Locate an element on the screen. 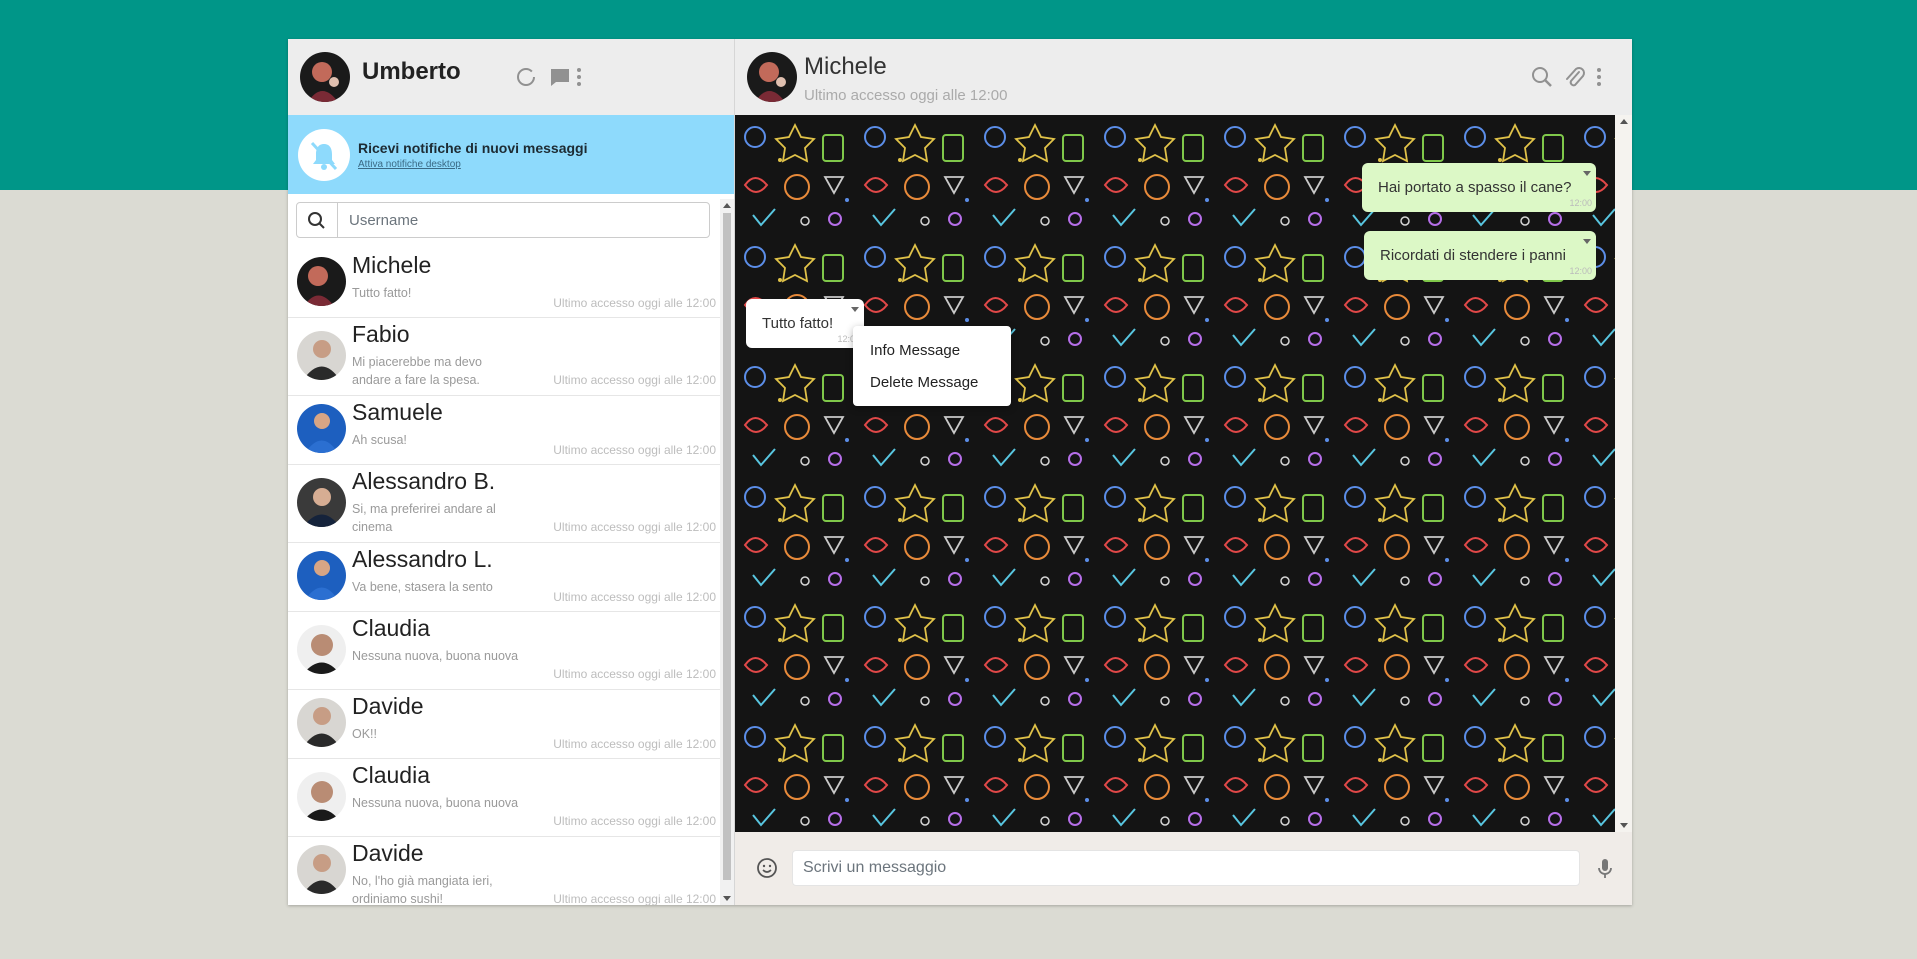  search-box is located at coordinates (503, 220).